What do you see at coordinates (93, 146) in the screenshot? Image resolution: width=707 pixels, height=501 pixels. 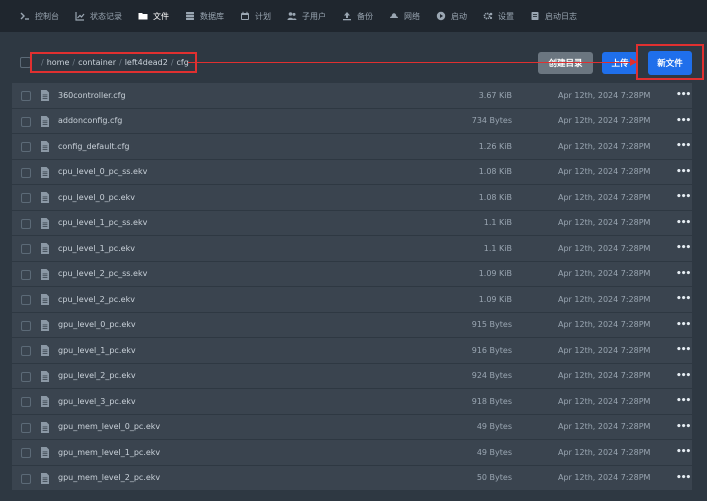 I see `file-name: config_default.cfg` at bounding box center [93, 146].